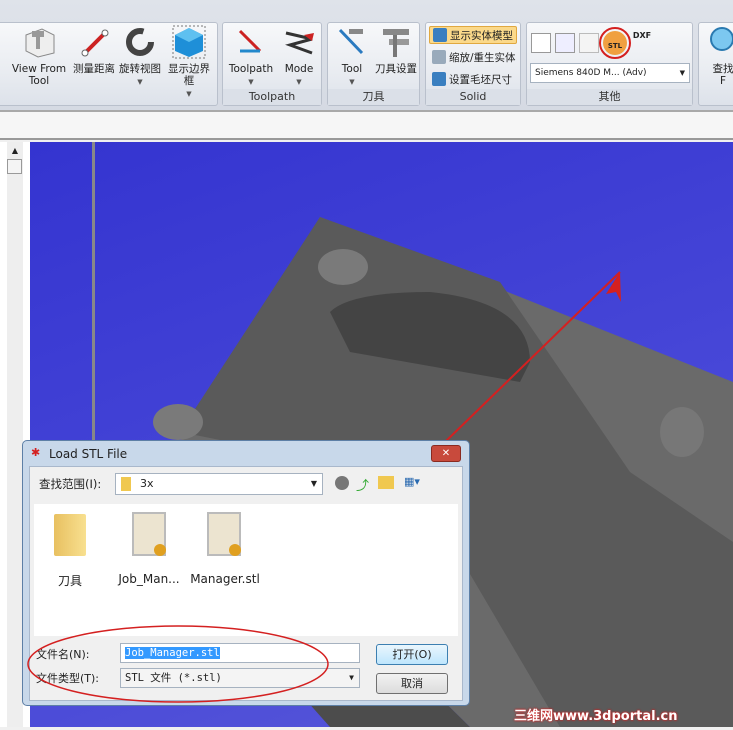 The width and height of the screenshot is (733, 730). What do you see at coordinates (219, 484) in the screenshot?
I see `look-in-select: 3x ▼` at bounding box center [219, 484].